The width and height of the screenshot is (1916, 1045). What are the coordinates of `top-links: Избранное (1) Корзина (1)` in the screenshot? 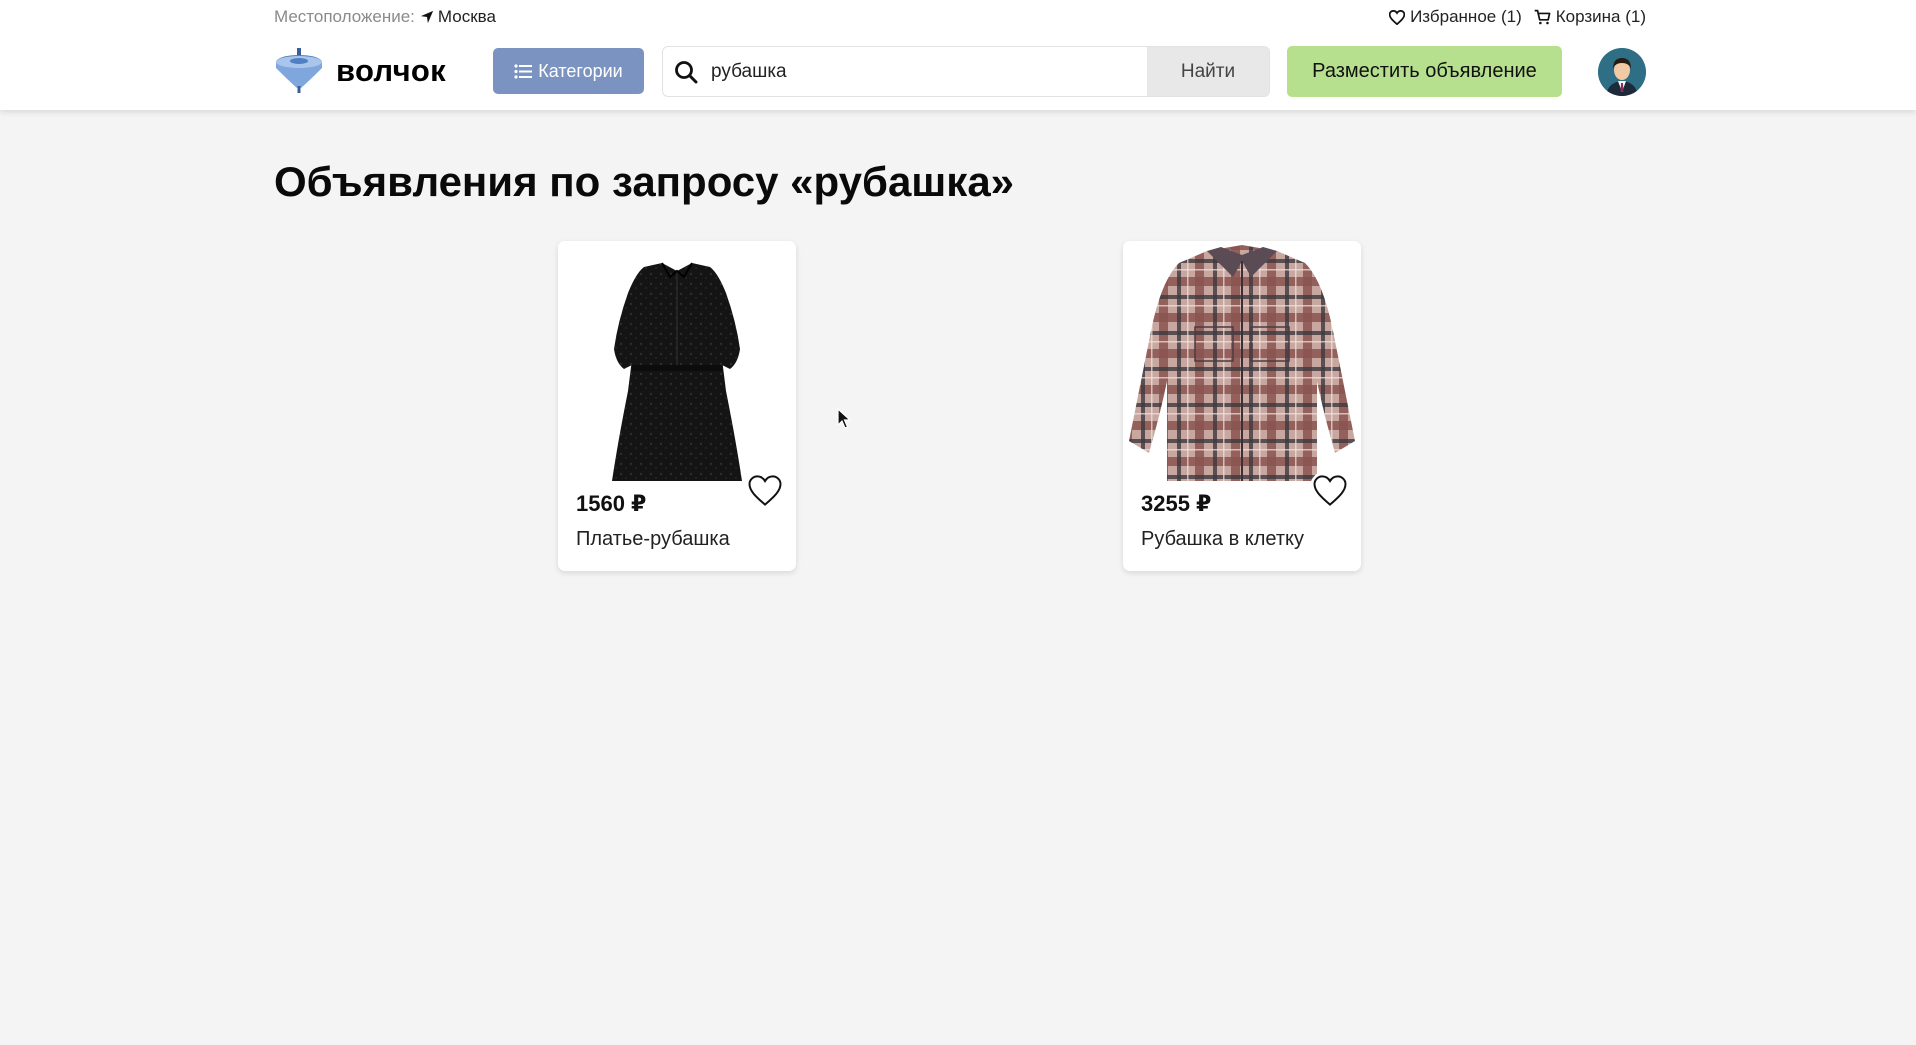 It's located at (1517, 17).